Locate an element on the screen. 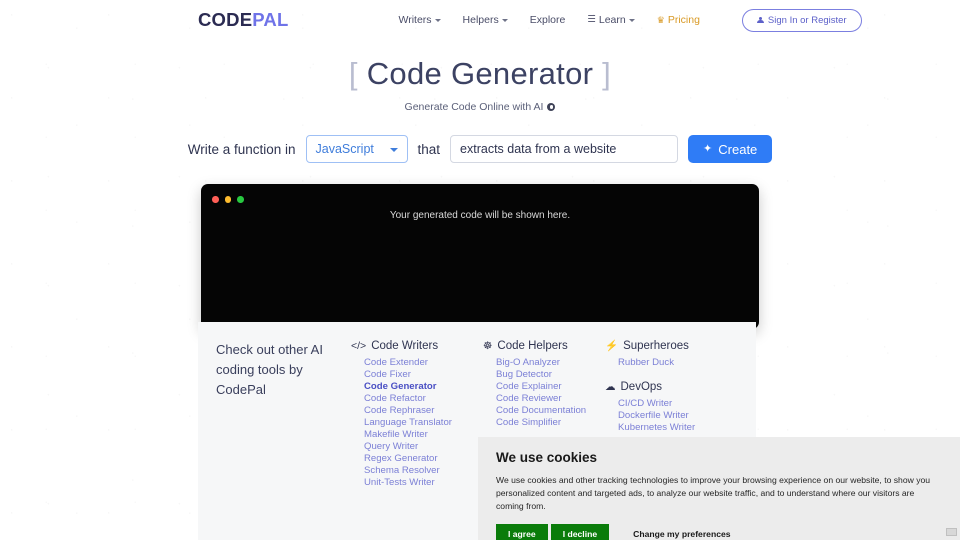 The image size is (960, 540). group-title-devops: DevOps is located at coordinates (641, 387).